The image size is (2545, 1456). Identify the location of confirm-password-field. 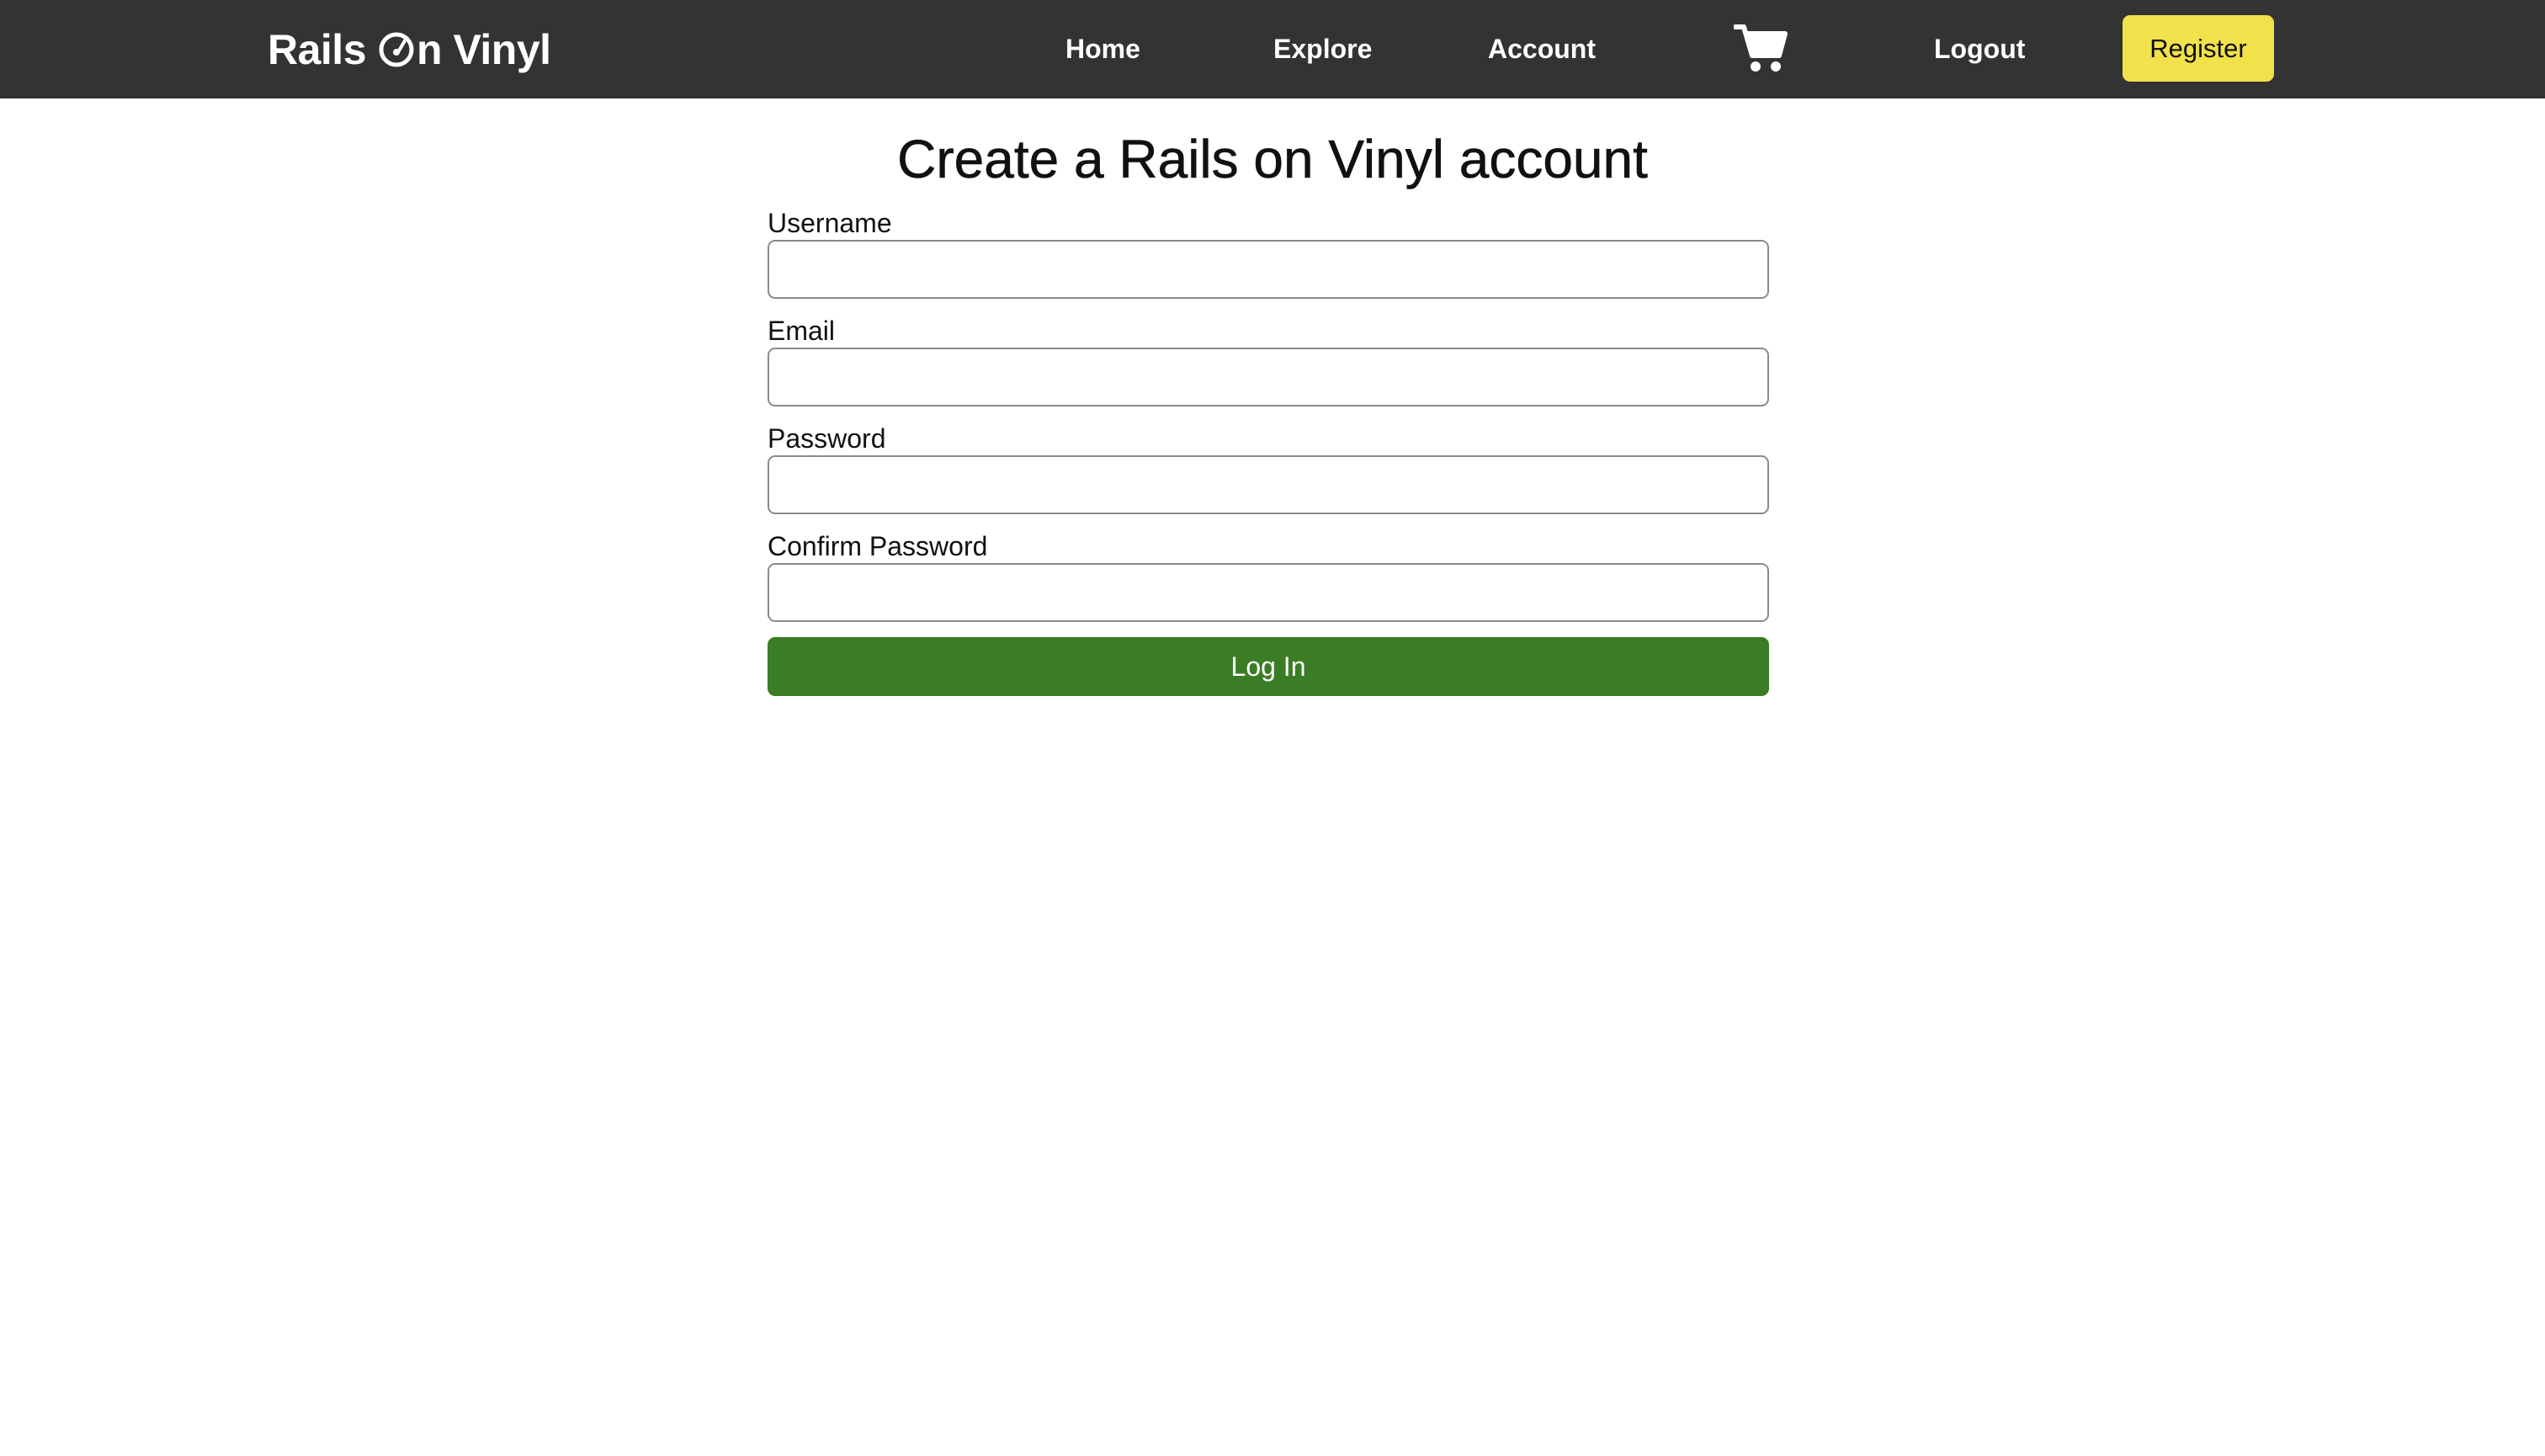
(1268, 592).